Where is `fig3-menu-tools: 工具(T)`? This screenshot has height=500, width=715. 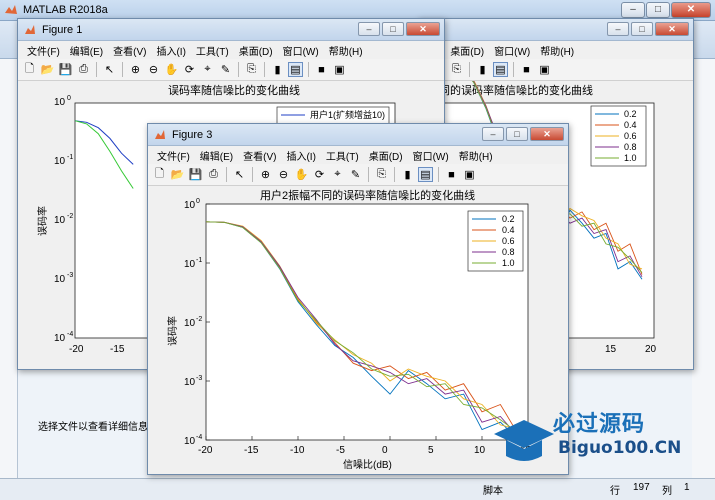 fig3-menu-tools: 工具(T) is located at coordinates (342, 155).